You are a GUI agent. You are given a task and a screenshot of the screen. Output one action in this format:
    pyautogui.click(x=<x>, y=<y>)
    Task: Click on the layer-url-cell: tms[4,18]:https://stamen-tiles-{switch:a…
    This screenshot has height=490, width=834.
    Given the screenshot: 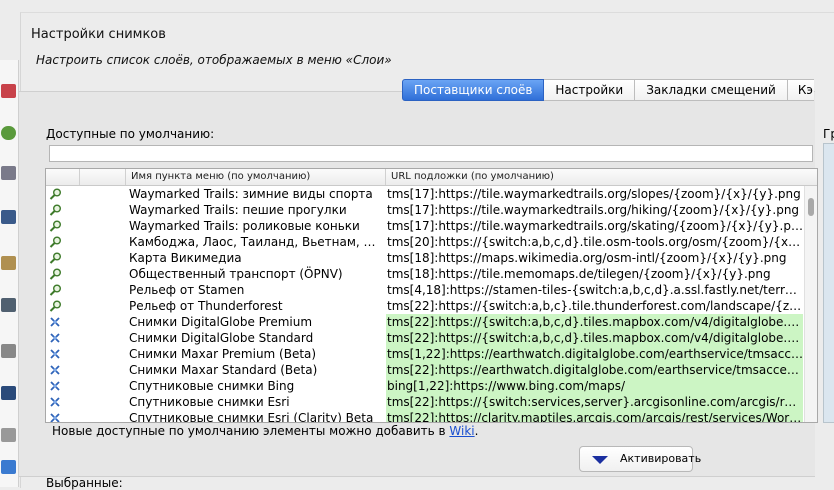 What is the action you would take?
    pyautogui.click(x=595, y=290)
    